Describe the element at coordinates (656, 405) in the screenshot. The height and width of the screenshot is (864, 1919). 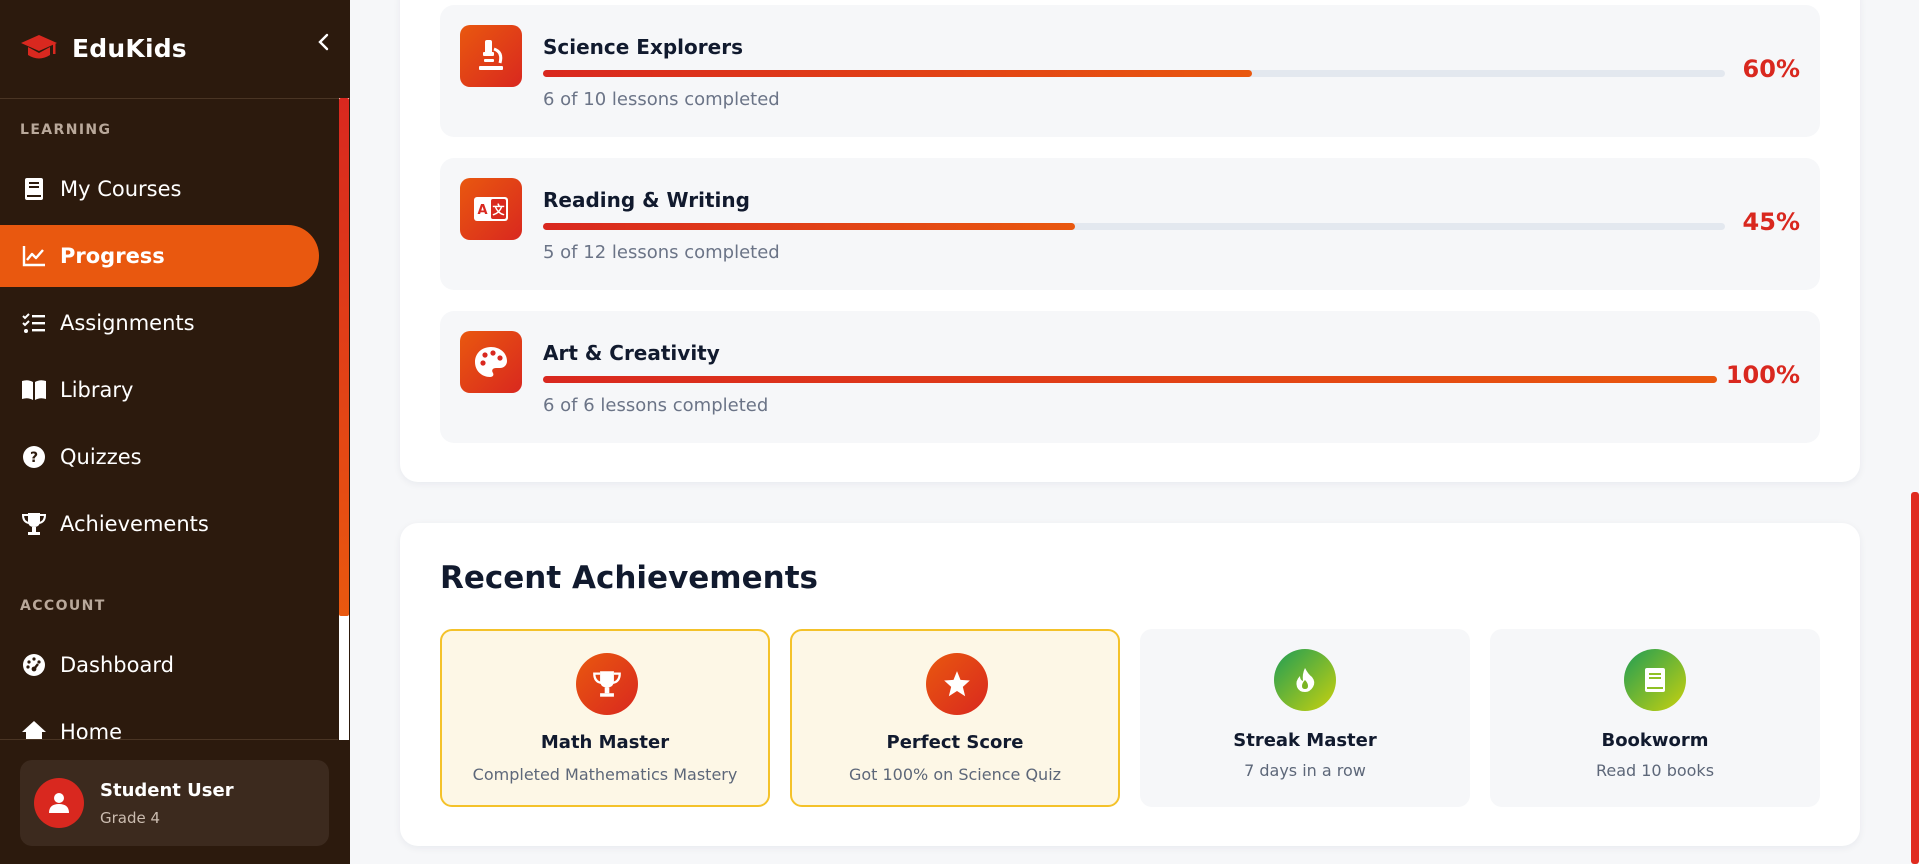
I see `course-lessons: 6 of 6 lessons completed` at that location.